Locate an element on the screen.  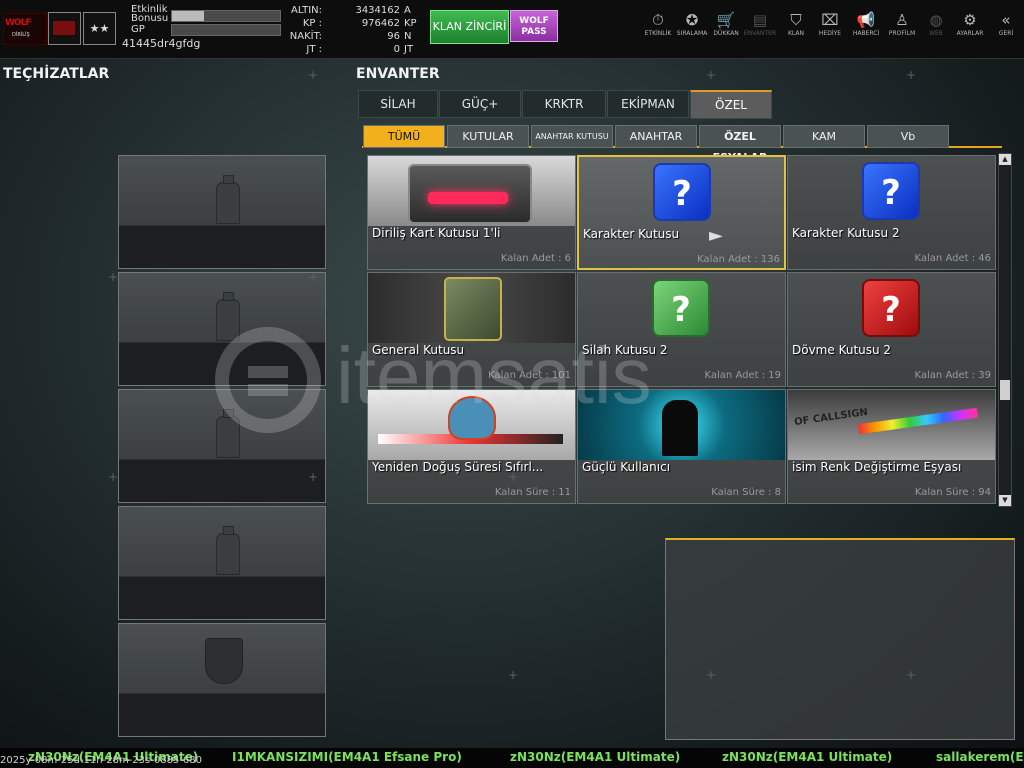
tab-silah: SİLAH is located at coordinates (398, 104).